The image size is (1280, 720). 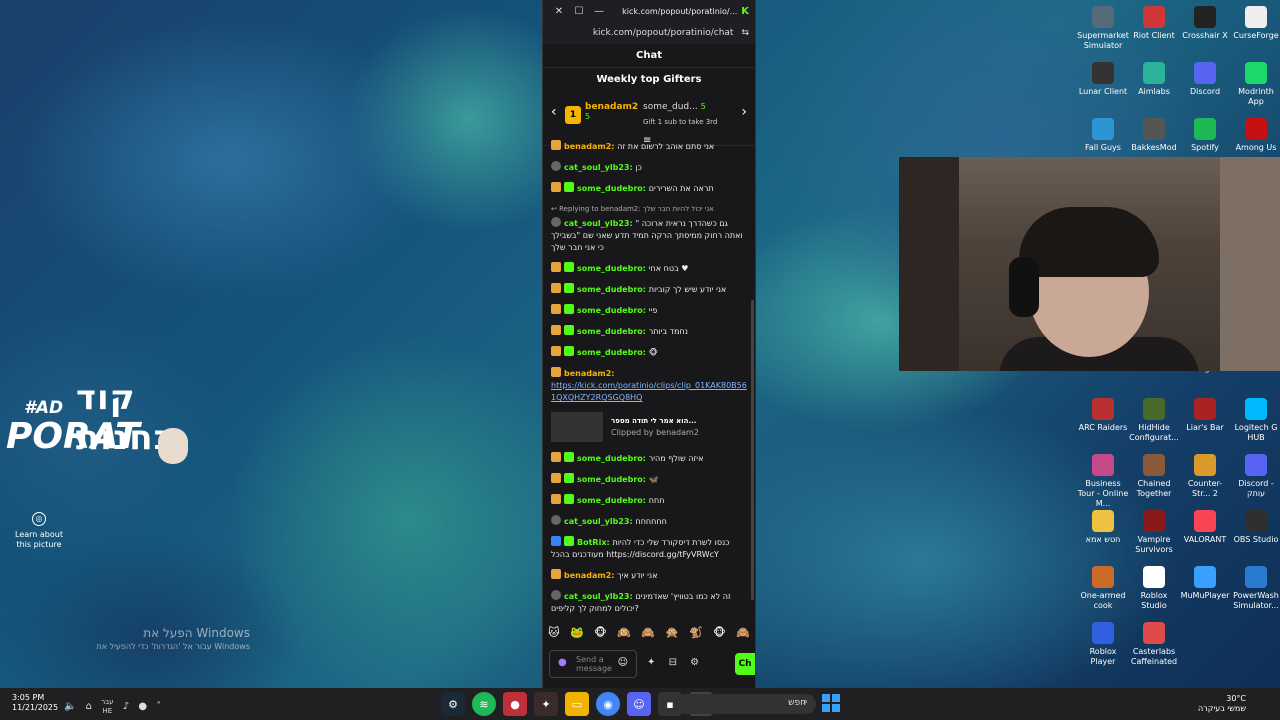 I want to click on desktop-icon: ARC Raiders, so click(x=1103, y=415).